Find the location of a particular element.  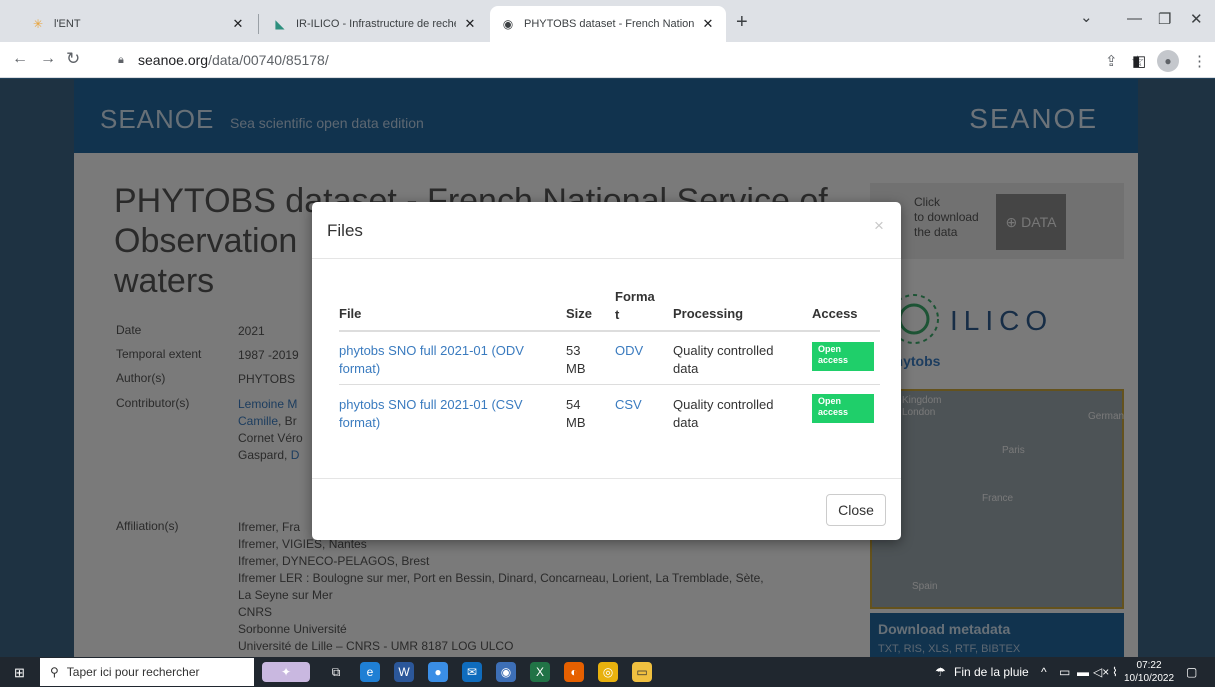

close-icon: × is located at coordinates (879, 226).